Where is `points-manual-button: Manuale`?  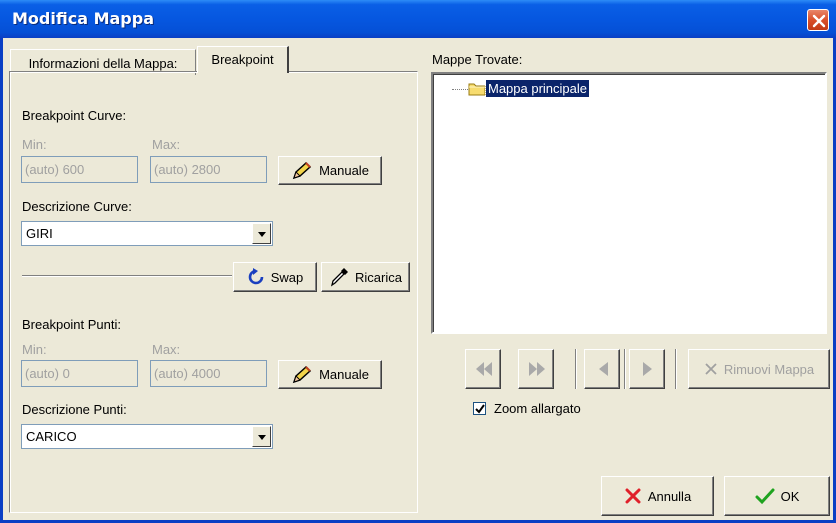
points-manual-button: Manuale is located at coordinates (330, 374).